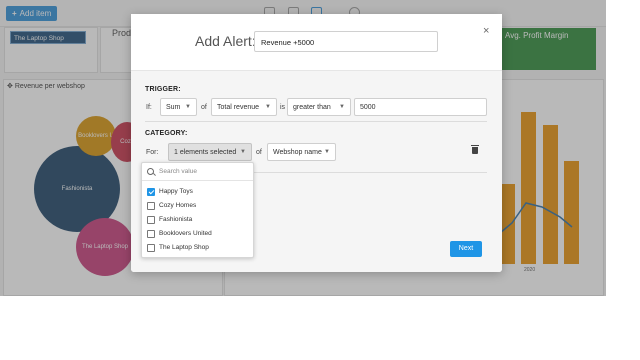 The width and height of the screenshot is (640, 360). I want to click on modal-header: Add Alert: Revenue +5000 ×, so click(316, 42).